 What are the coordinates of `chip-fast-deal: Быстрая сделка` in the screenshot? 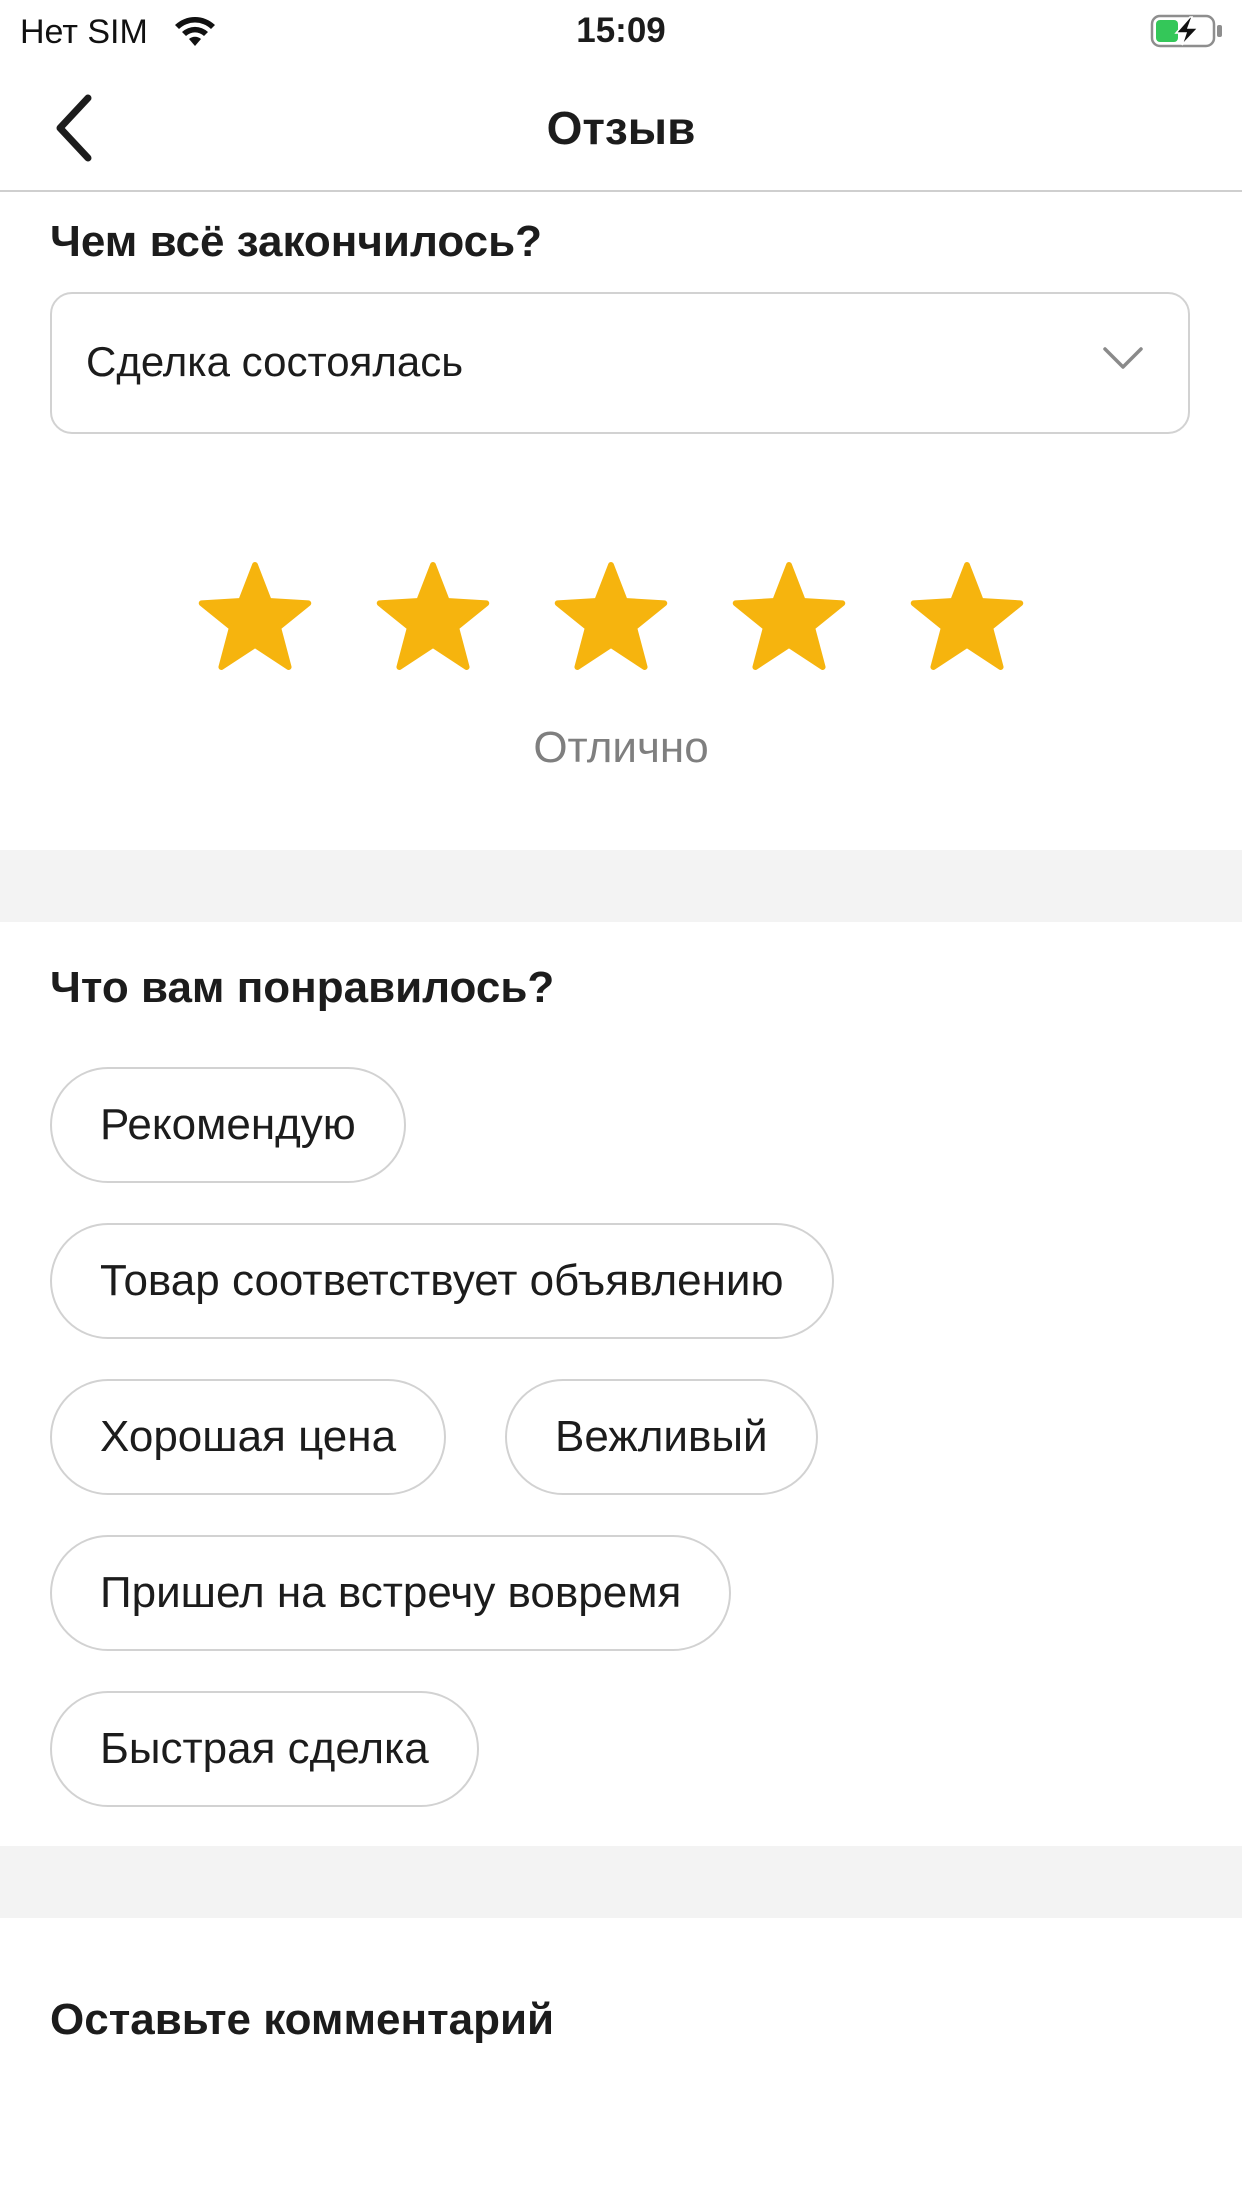 It's located at (264, 1749).